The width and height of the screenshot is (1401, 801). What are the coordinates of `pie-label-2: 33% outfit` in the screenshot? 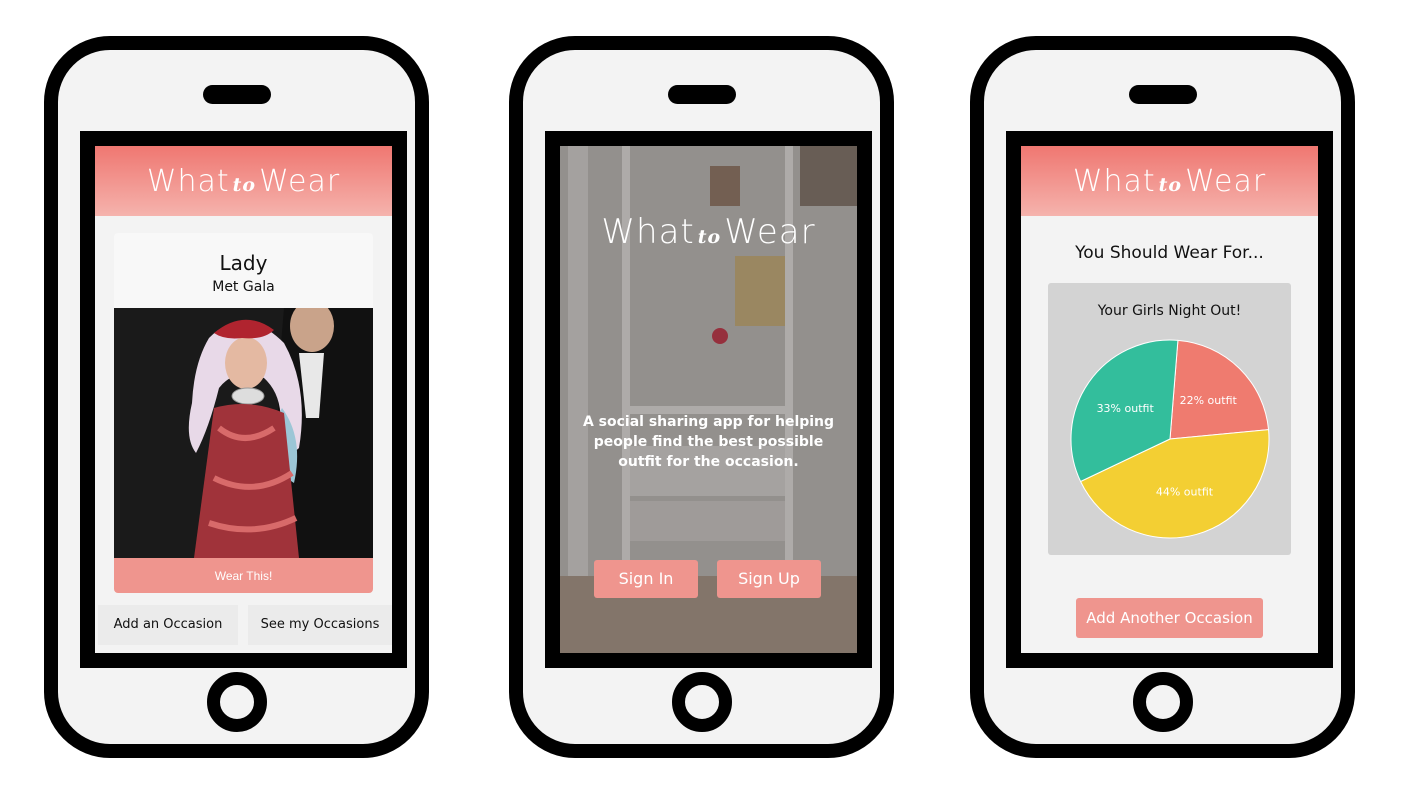 It's located at (1126, 408).